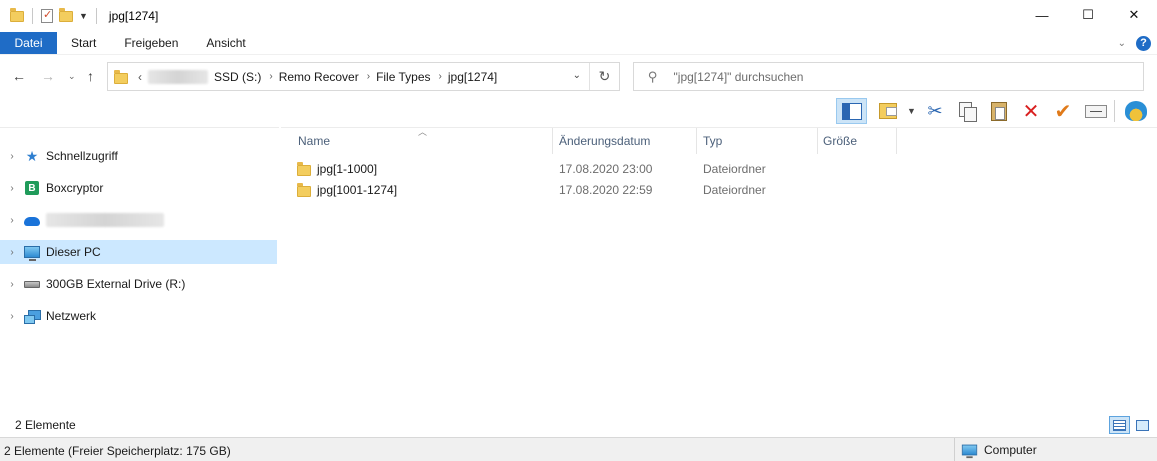 This screenshot has width=1157, height=461. What do you see at coordinates (577, 75) in the screenshot?
I see `address-history-chevron-icon: ⌄` at bounding box center [577, 75].